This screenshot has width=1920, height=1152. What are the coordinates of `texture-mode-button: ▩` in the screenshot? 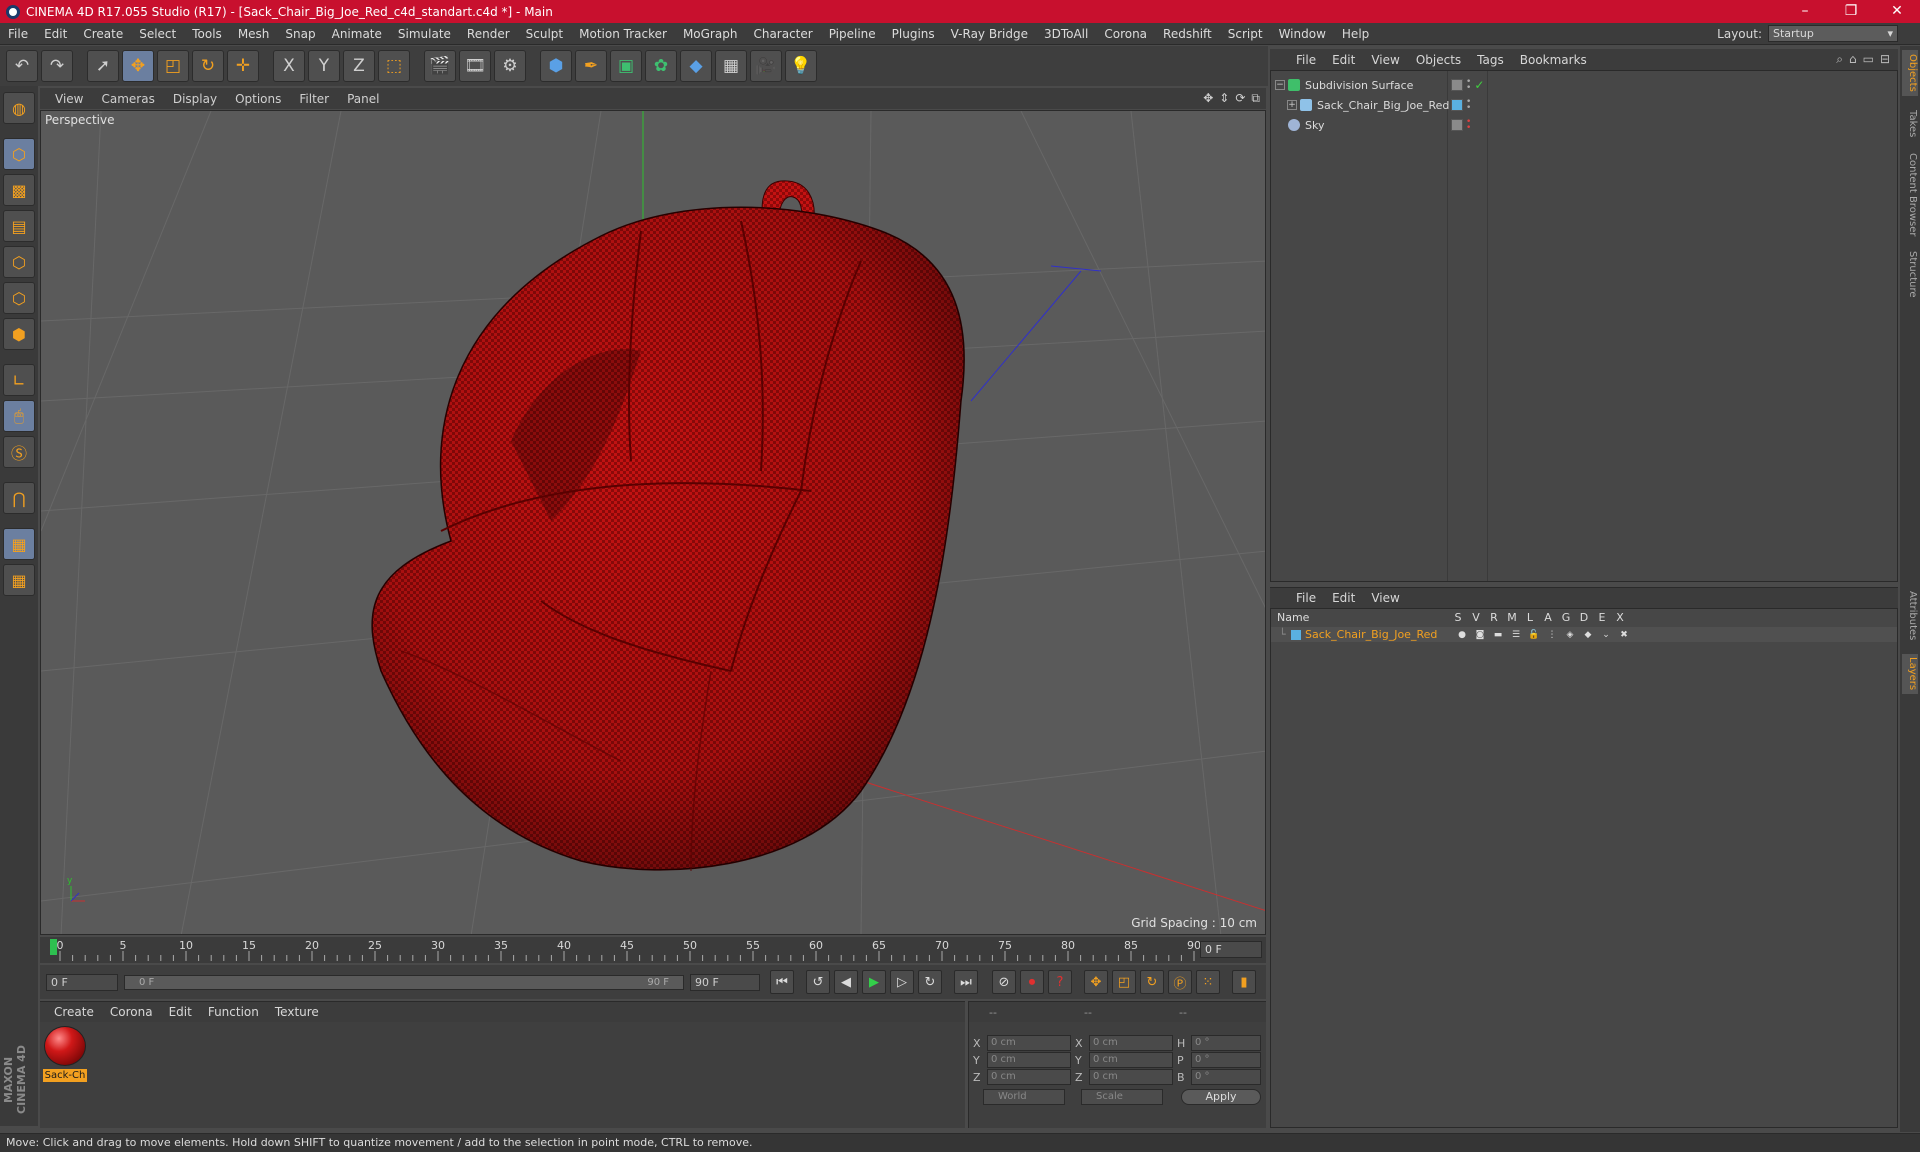 It's located at (19, 190).